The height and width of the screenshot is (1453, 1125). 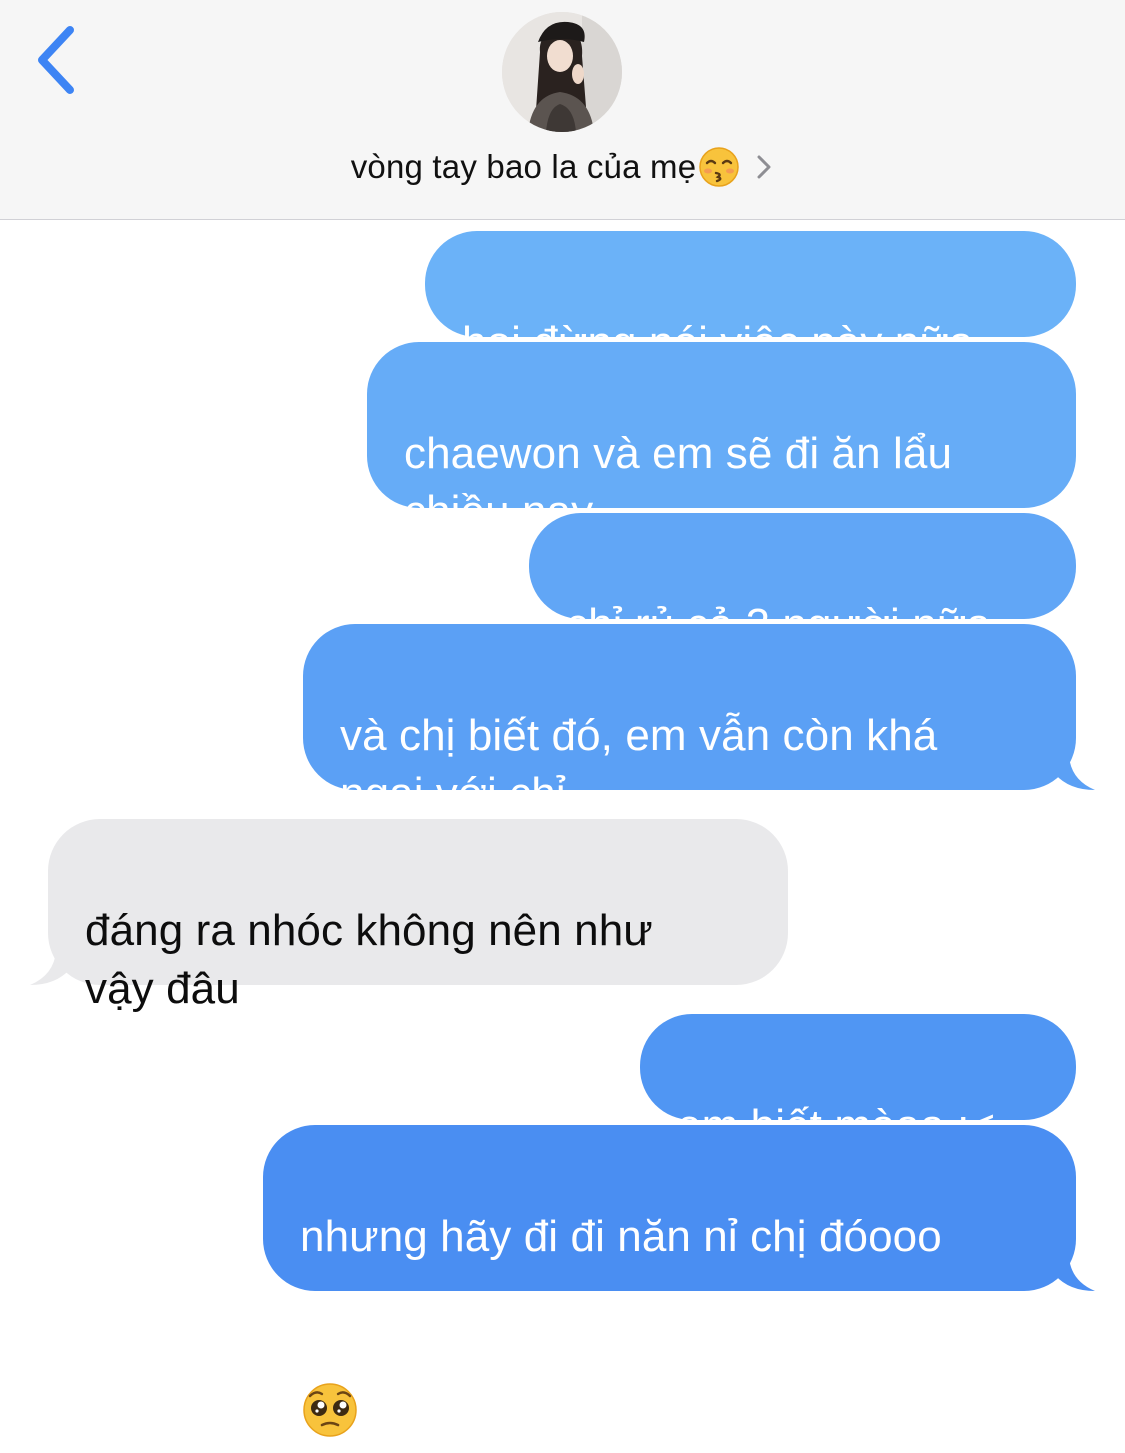 What do you see at coordinates (56, 60) in the screenshot?
I see `chevron-left-icon` at bounding box center [56, 60].